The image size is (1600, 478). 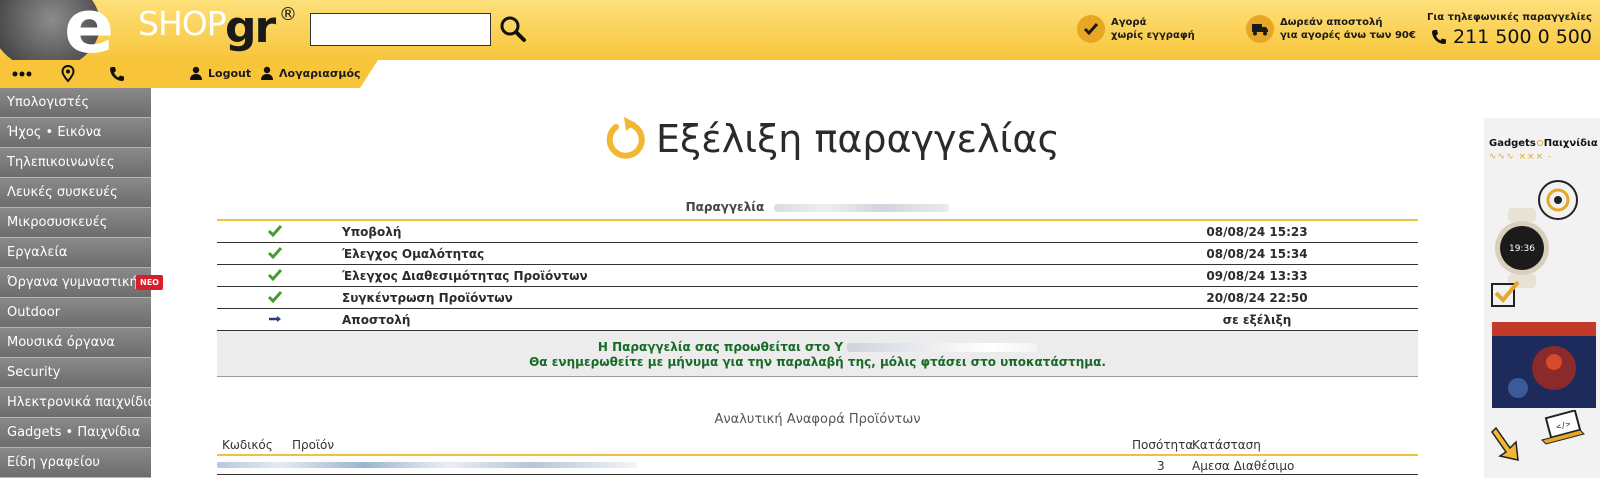 What do you see at coordinates (1542, 298) in the screenshot?
I see `ad-banner: Gadgets Παιχνίδια ∿∿∿ ××× - 19:36 </>` at bounding box center [1542, 298].